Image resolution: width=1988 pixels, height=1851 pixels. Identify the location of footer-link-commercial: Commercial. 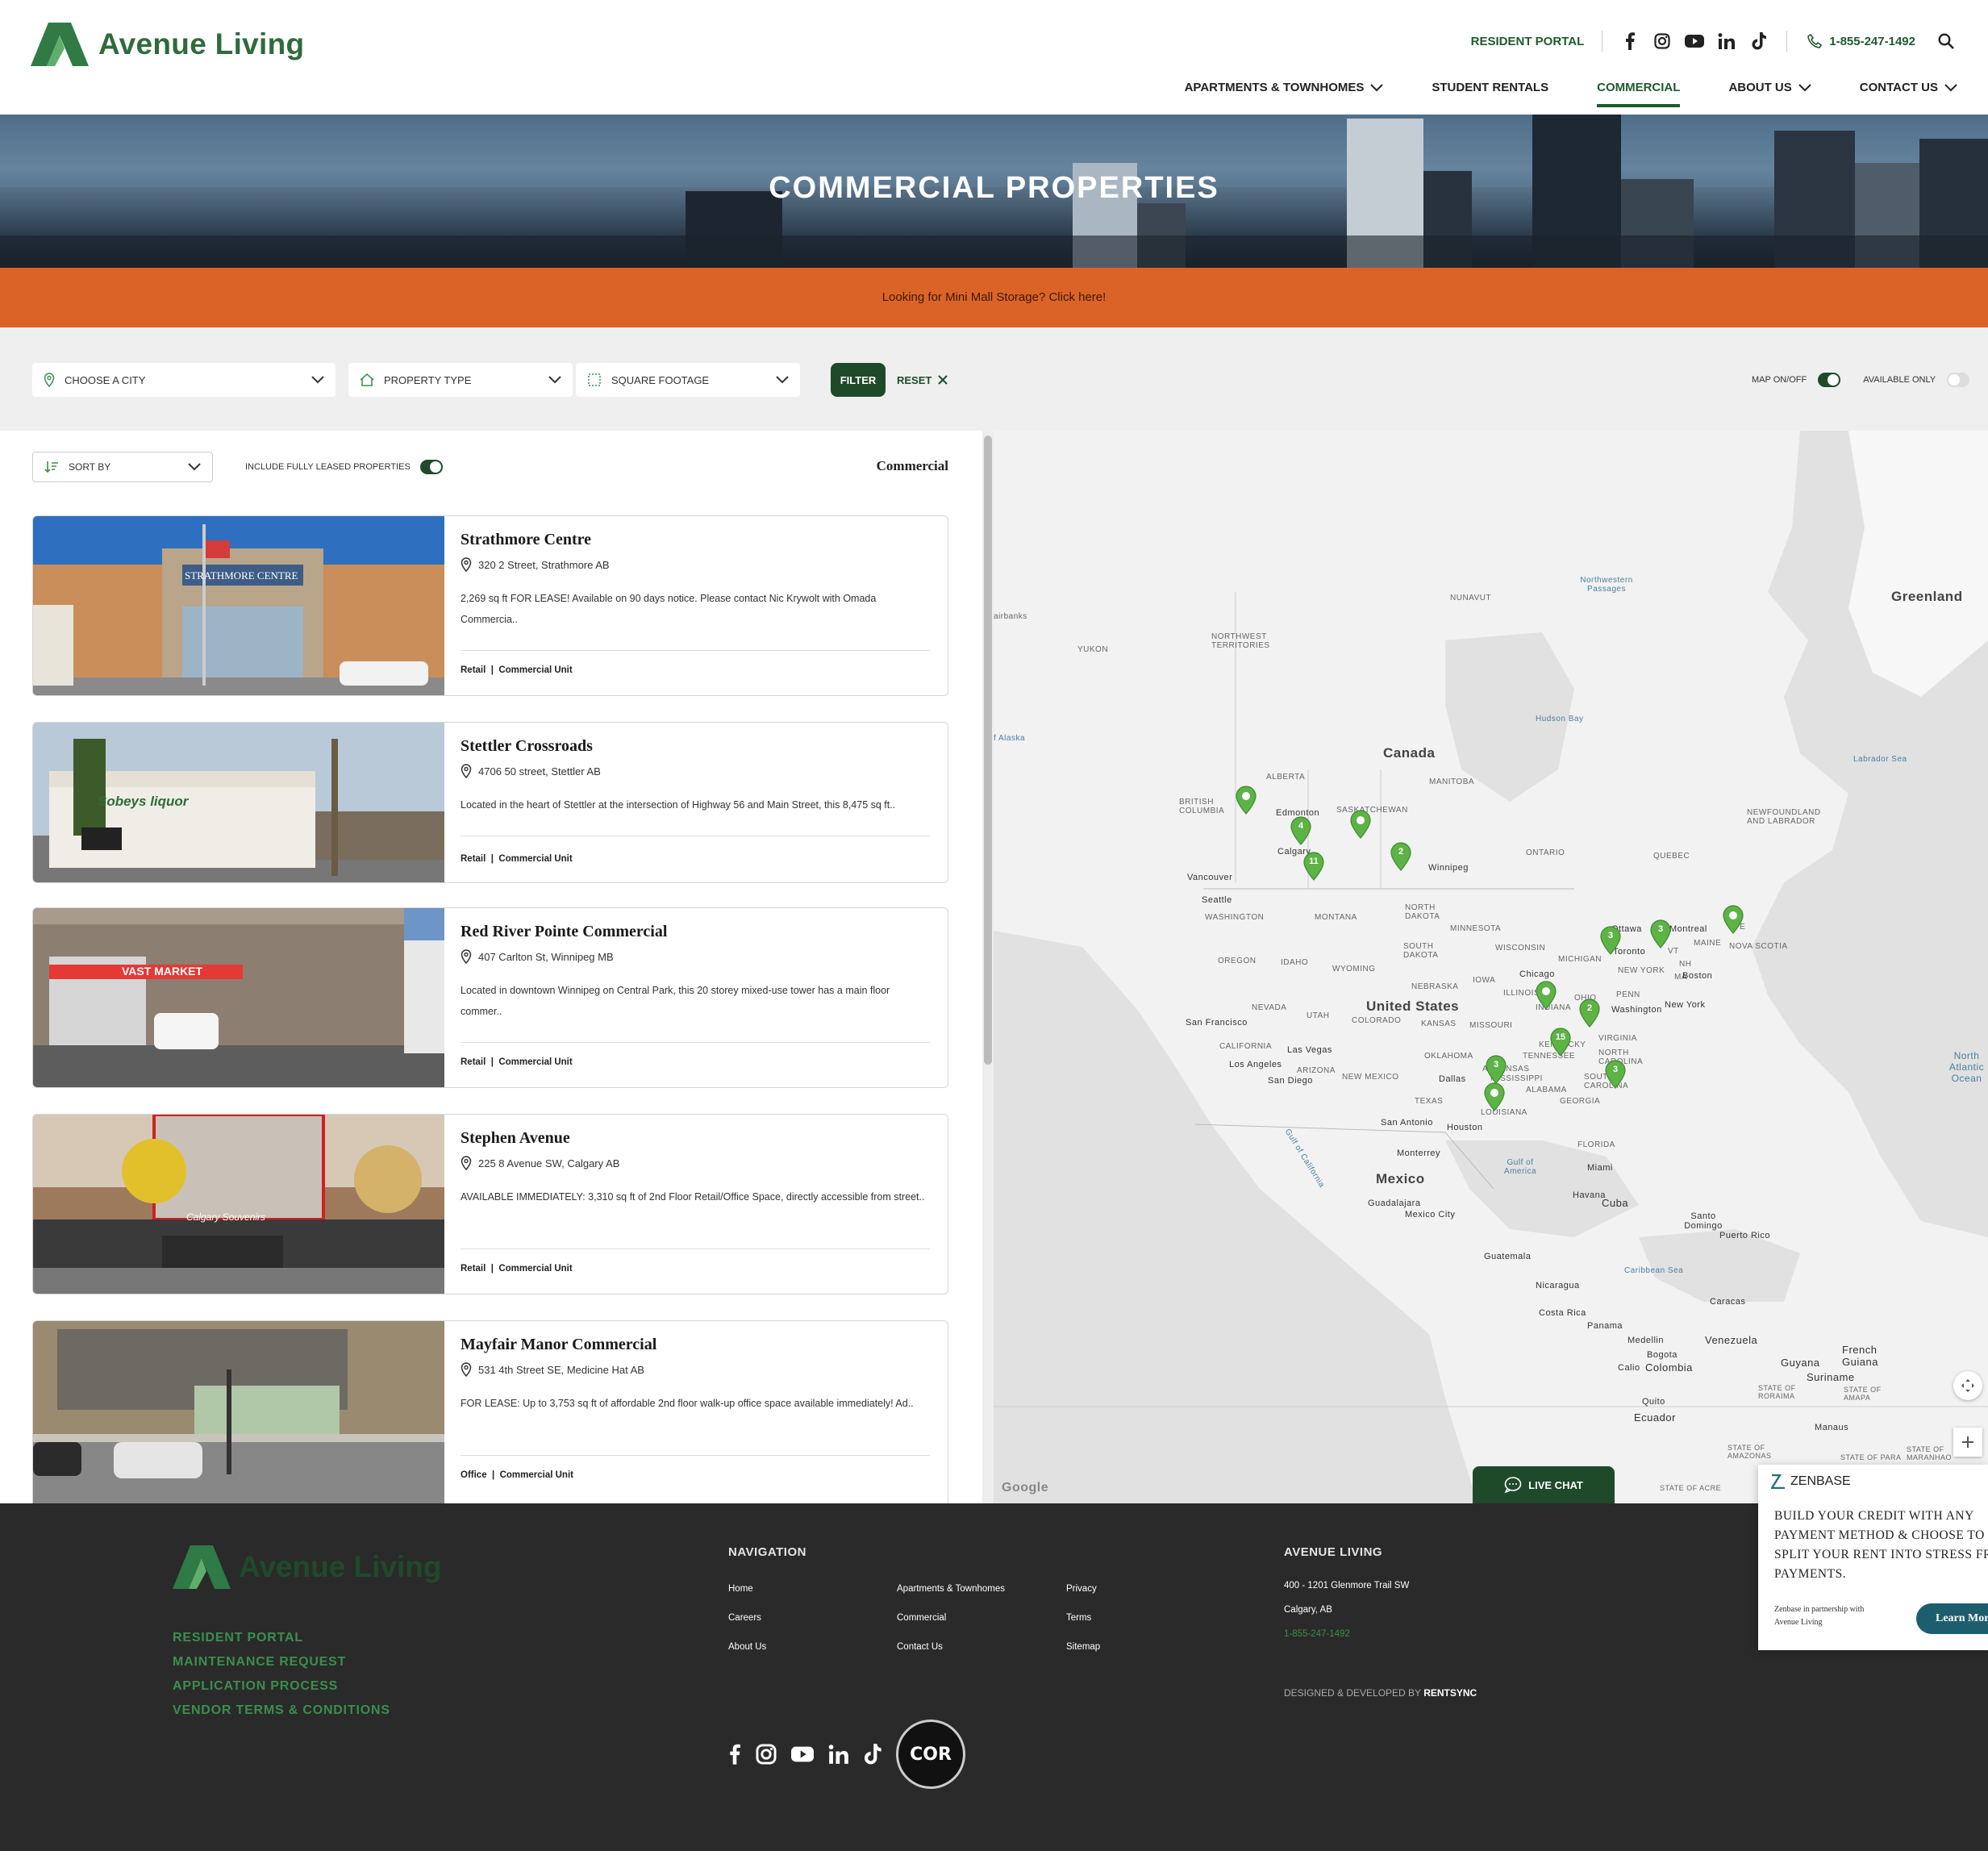
(921, 1618).